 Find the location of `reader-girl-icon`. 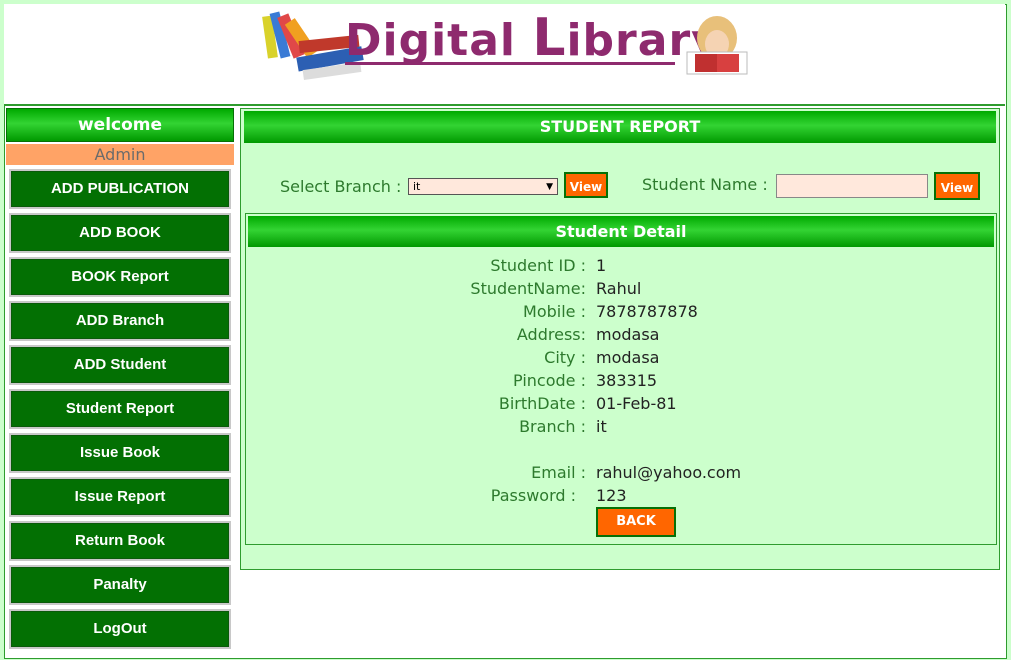

reader-girl-icon is located at coordinates (717, 45).